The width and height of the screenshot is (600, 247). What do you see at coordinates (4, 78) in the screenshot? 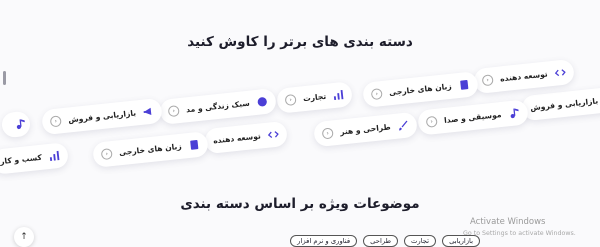
I see `scrollbar-thumb` at bounding box center [4, 78].